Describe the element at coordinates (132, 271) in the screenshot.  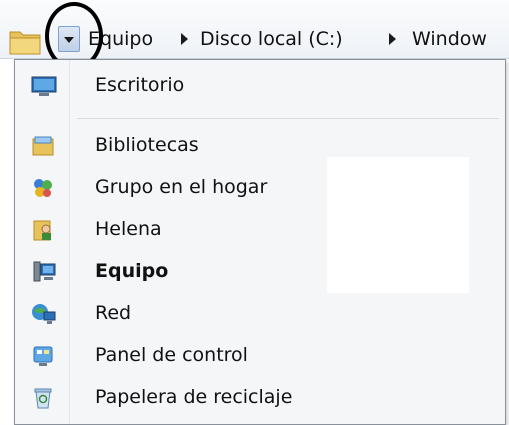
I see `menu-item-label: Equipo` at that location.